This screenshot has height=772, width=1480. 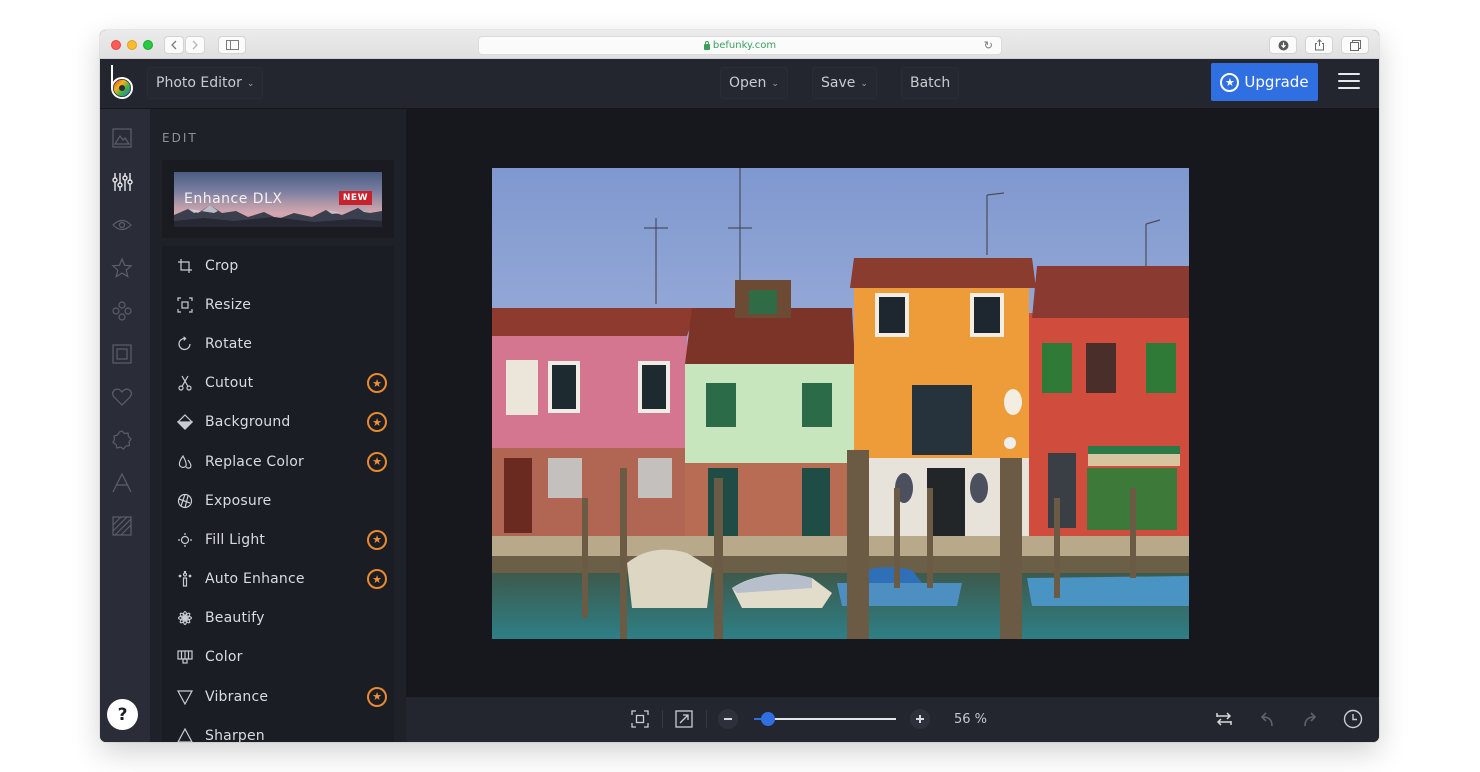 What do you see at coordinates (278, 618) in the screenshot?
I see `tool-item-beautify: Beautify` at bounding box center [278, 618].